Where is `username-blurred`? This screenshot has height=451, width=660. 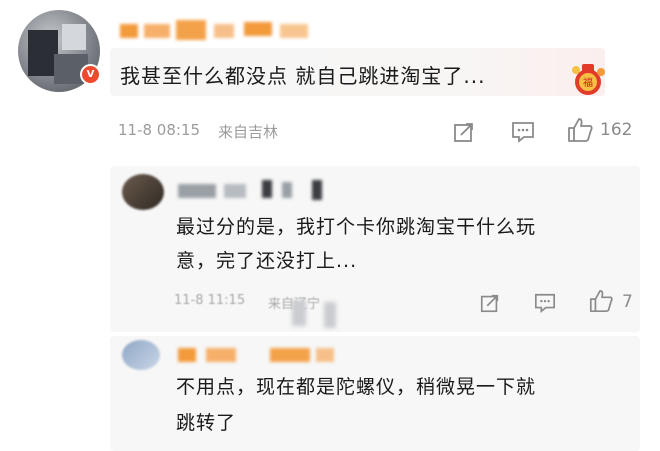
username-blurred is located at coordinates (220, 31).